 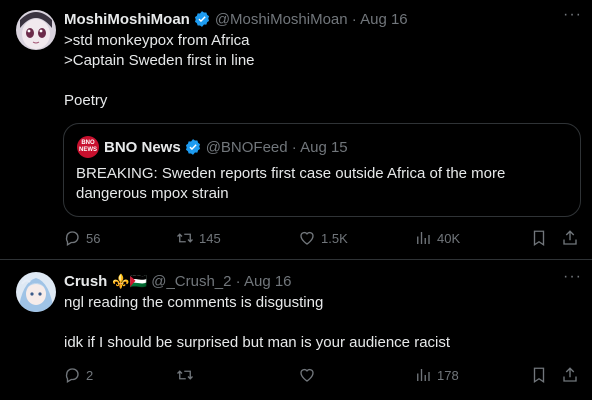 I want to click on tweet-actions: 2 178, so click(x=323, y=376).